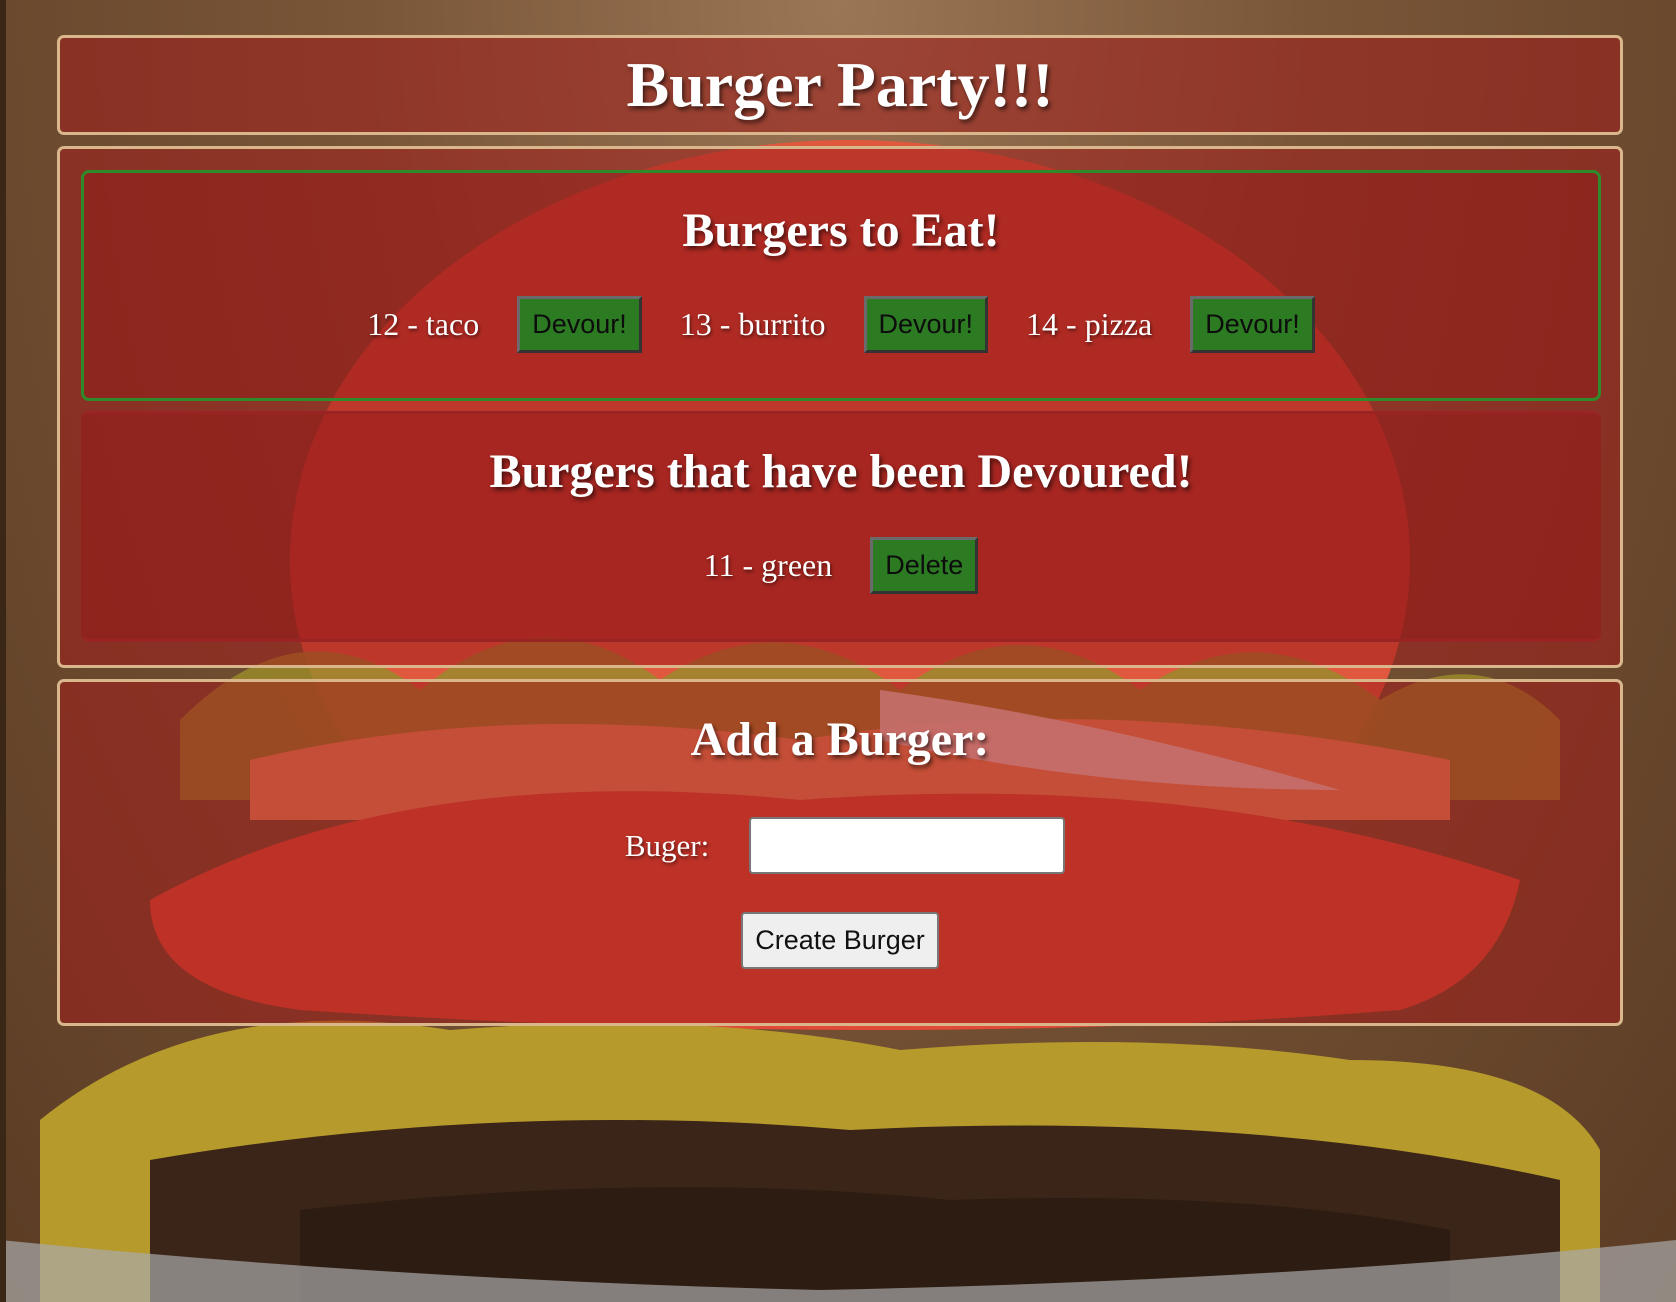 This screenshot has height=1302, width=1676. I want to click on header-panel: Burger Party!!!, so click(840, 85).